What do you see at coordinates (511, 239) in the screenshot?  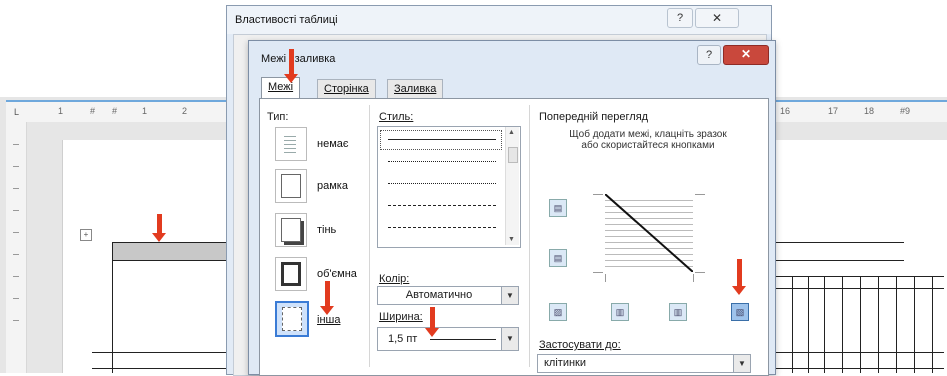 I see `scroll-down-icon: ▼` at bounding box center [511, 239].